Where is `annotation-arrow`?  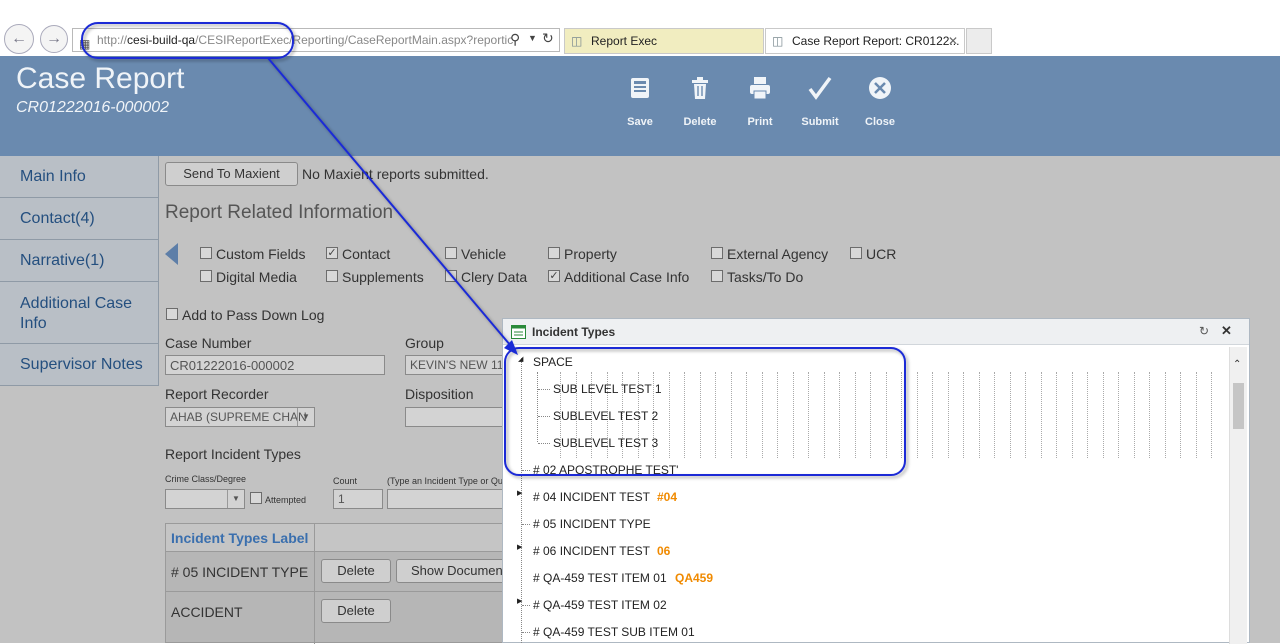
annotation-arrow is located at coordinates (392, 205).